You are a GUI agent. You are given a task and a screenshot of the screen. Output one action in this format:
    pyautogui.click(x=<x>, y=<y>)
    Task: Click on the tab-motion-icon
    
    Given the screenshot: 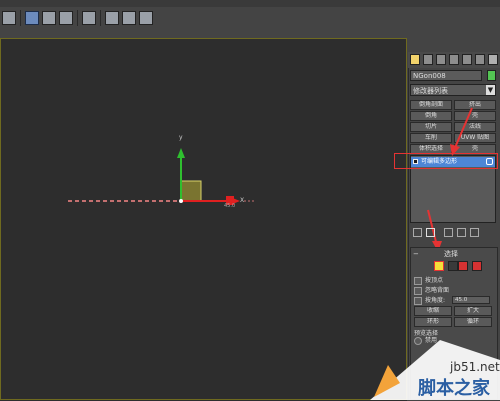 What is the action you would take?
    pyautogui.click(x=454, y=59)
    